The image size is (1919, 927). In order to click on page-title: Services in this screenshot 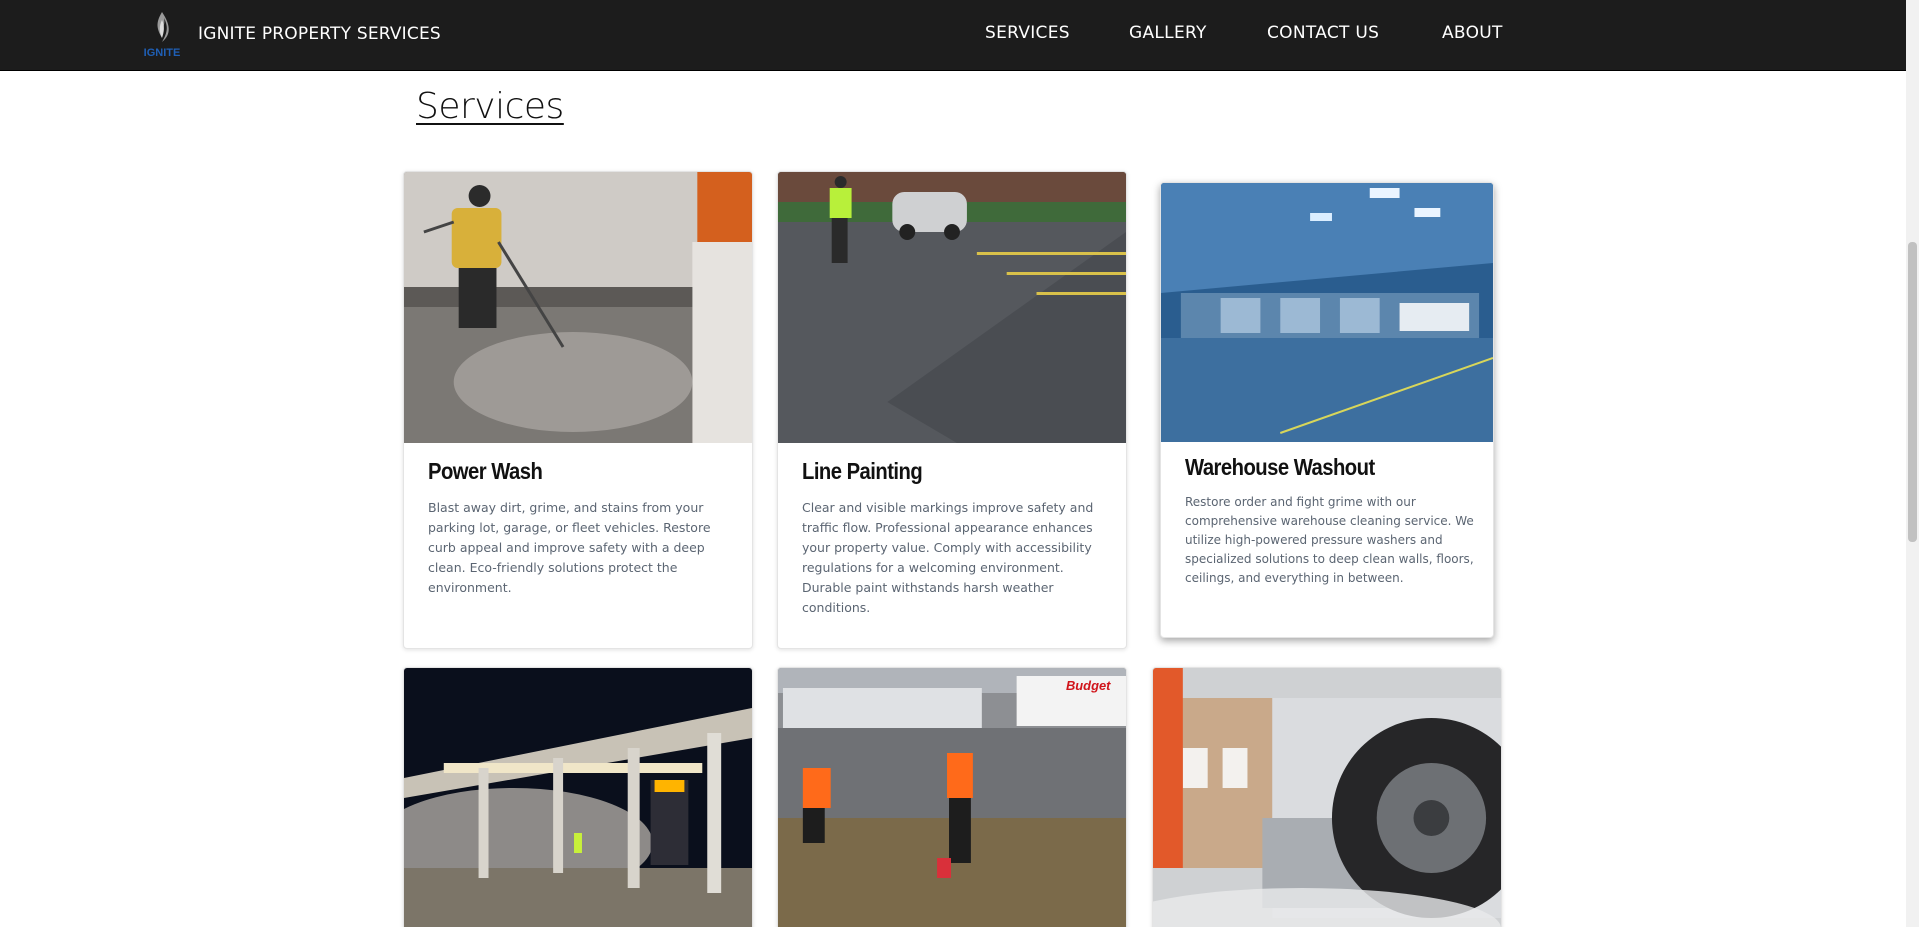, I will do `click(490, 106)`.